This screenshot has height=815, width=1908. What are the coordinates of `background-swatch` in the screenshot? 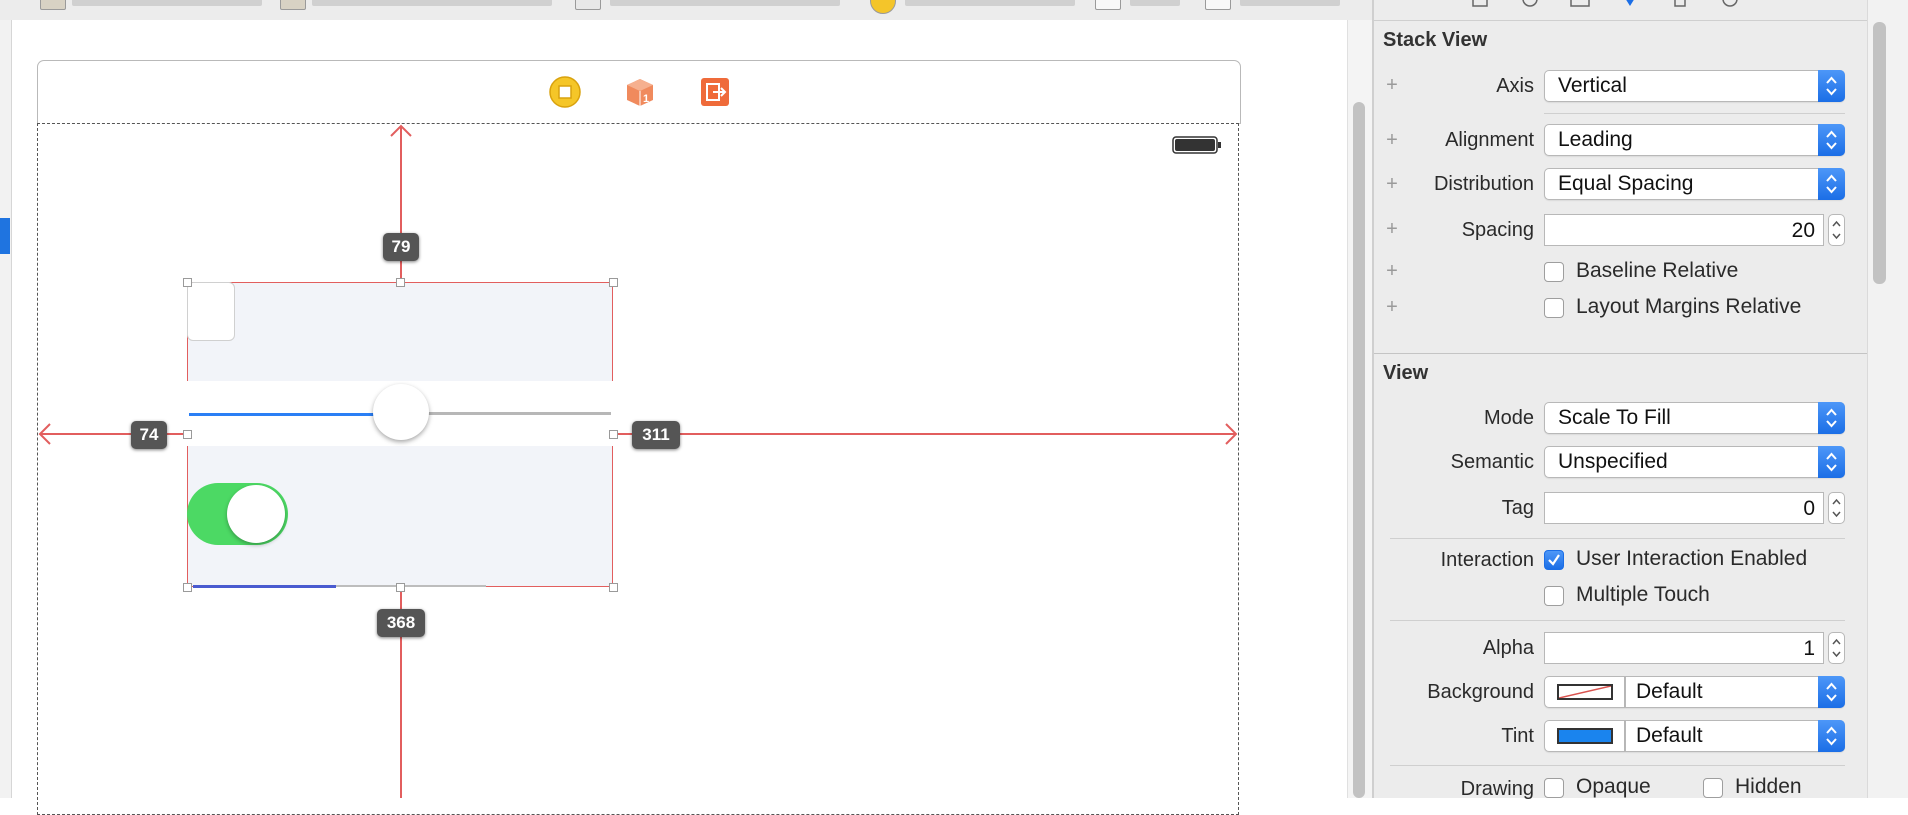 It's located at (1585, 692).